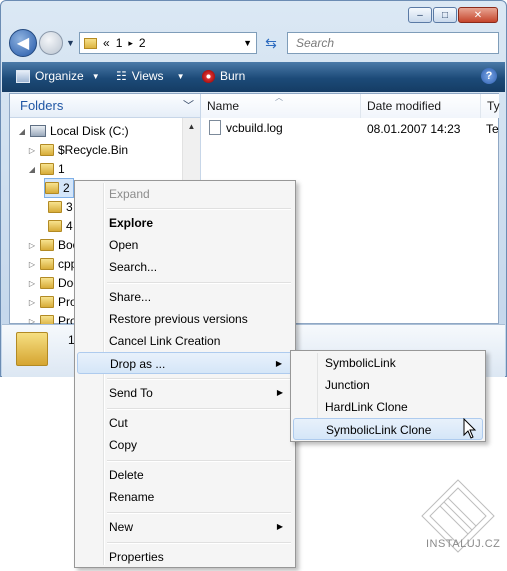 The height and width of the screenshot is (571, 507). I want to click on menu-item-cut: Cut, so click(185, 423).